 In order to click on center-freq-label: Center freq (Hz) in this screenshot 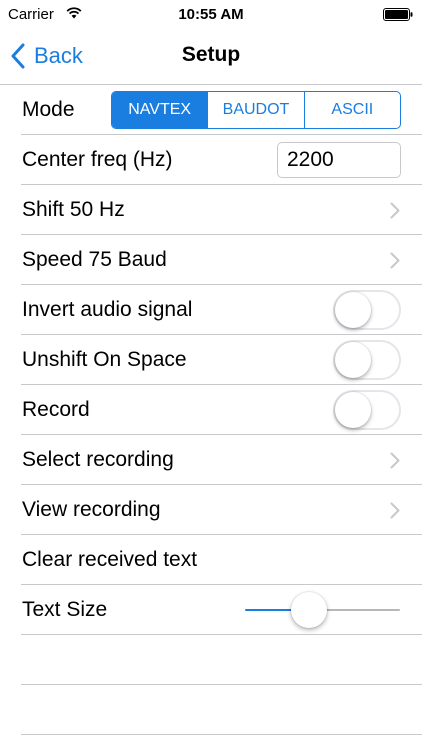, I will do `click(97, 159)`.